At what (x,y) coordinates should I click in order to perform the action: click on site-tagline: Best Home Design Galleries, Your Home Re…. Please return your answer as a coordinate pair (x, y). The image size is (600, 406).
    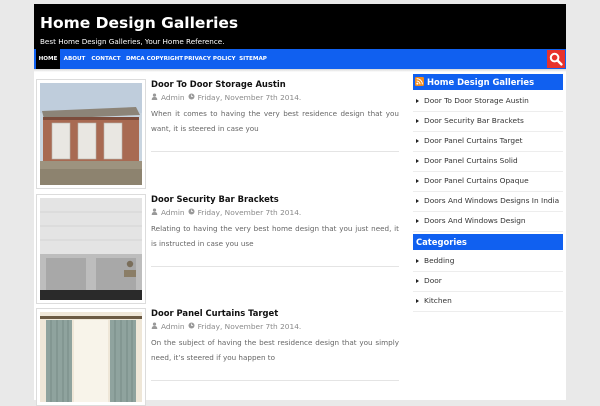
    Looking at the image, I should click on (132, 41).